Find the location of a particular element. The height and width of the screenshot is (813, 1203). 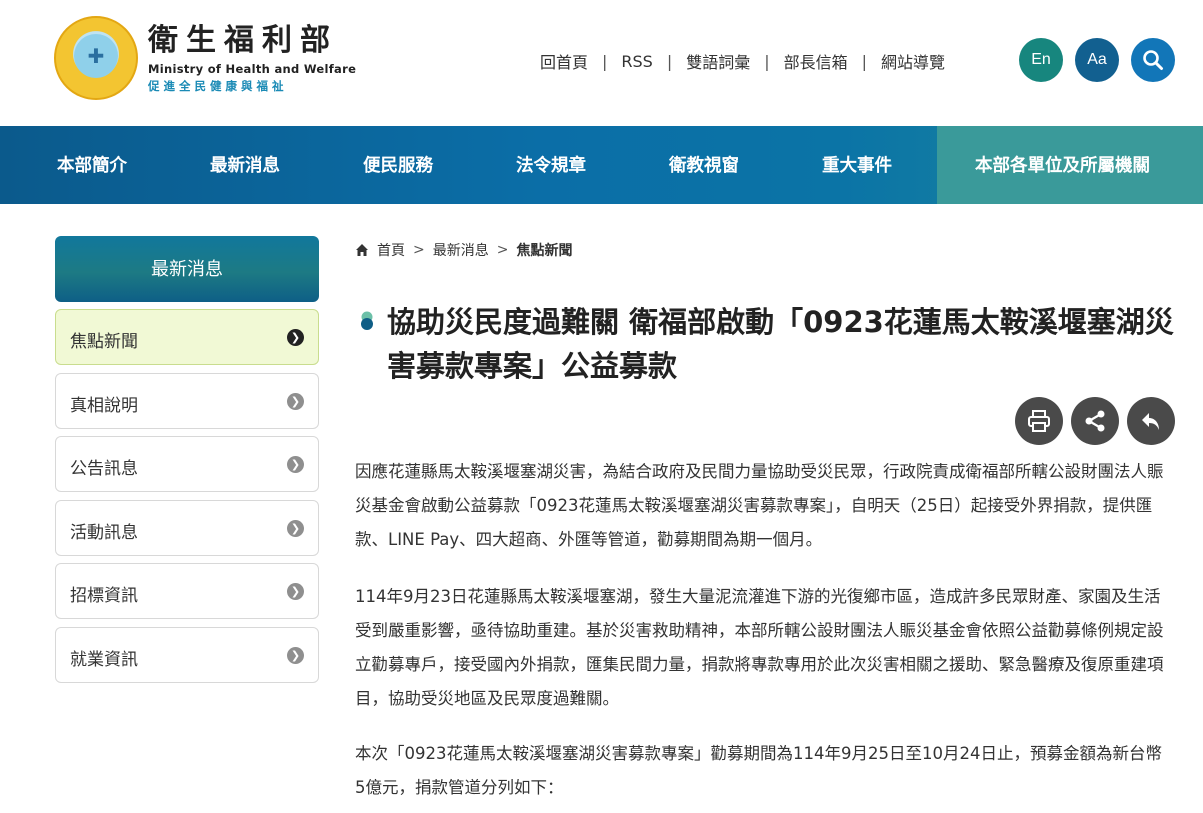

main-nav: 本部簡介 最新消息 便民服務 法令規章 衛教視窗 重大事件 本部各單位及所屬機關 is located at coordinates (601, 165).